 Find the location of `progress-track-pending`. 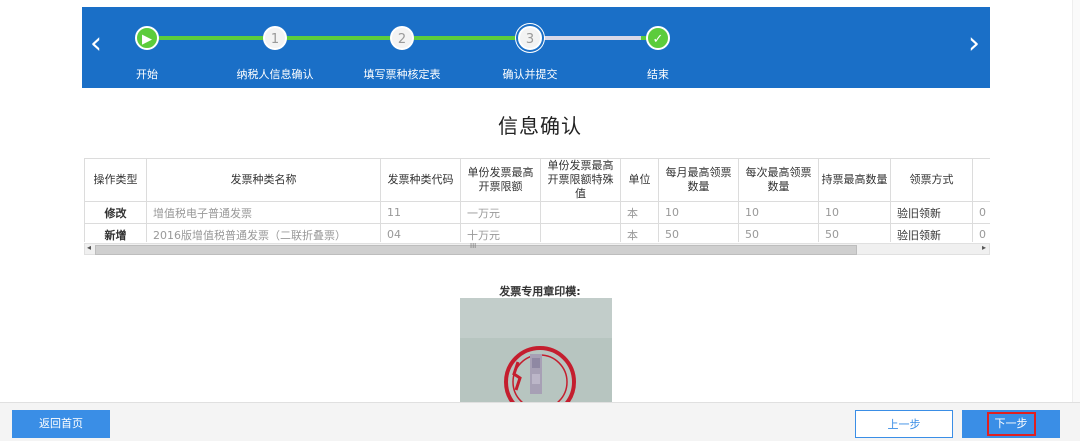

progress-track-pending is located at coordinates (591, 38).